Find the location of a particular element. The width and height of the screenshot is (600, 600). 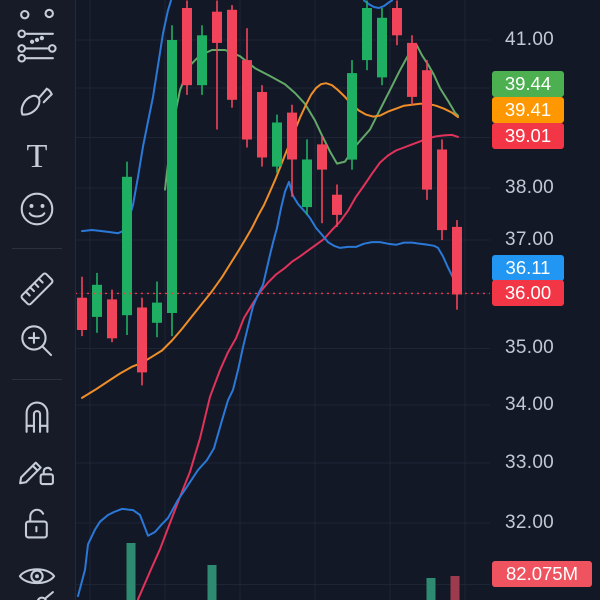

price-badge-39.01: 39.01 is located at coordinates (528, 136).